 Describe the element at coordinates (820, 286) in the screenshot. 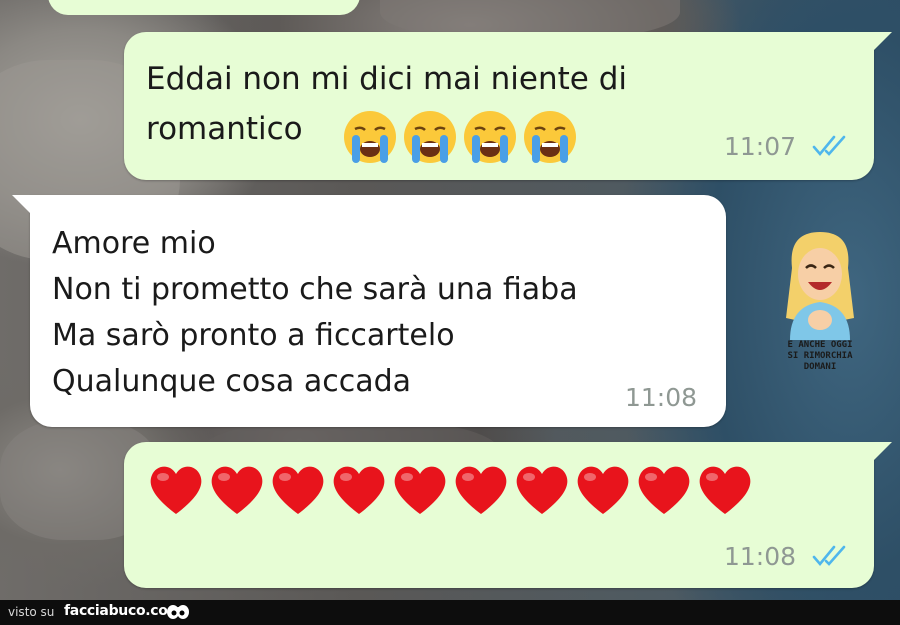

I see `laughing-woman-icon` at that location.